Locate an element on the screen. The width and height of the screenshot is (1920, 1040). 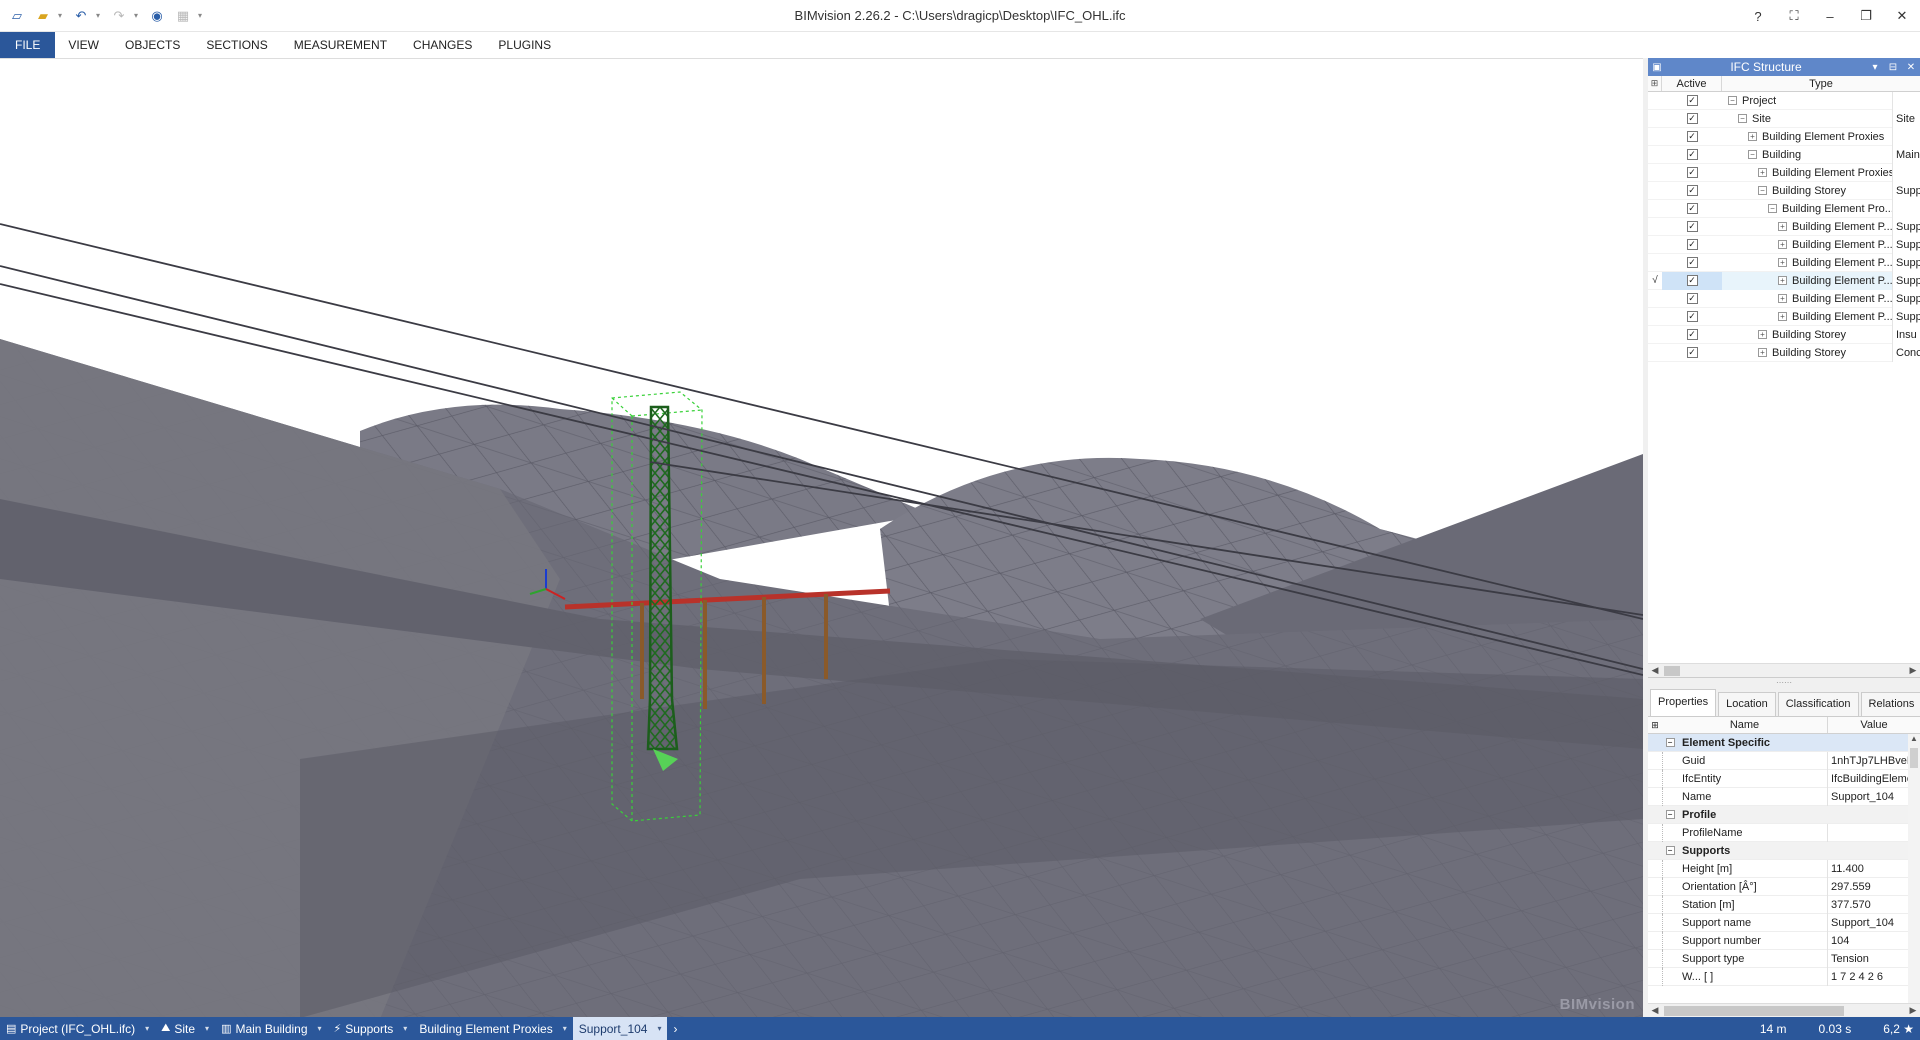
tree-row: √ ✓ + Building Element P... Supp is located at coordinates (1784, 280).